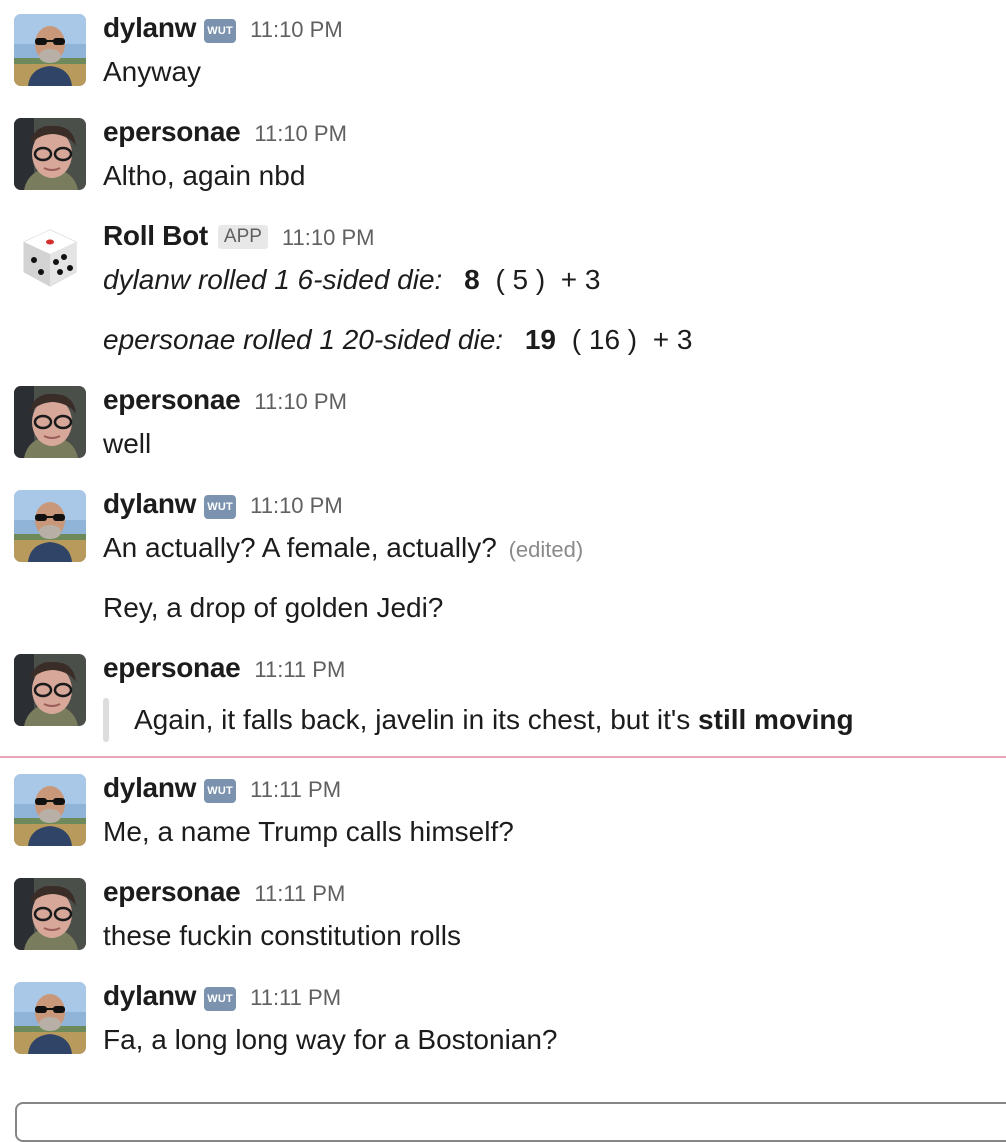 Image resolution: width=1006 pixels, height=1142 pixels. I want to click on message-text: Altho, again nbd, so click(204, 175).